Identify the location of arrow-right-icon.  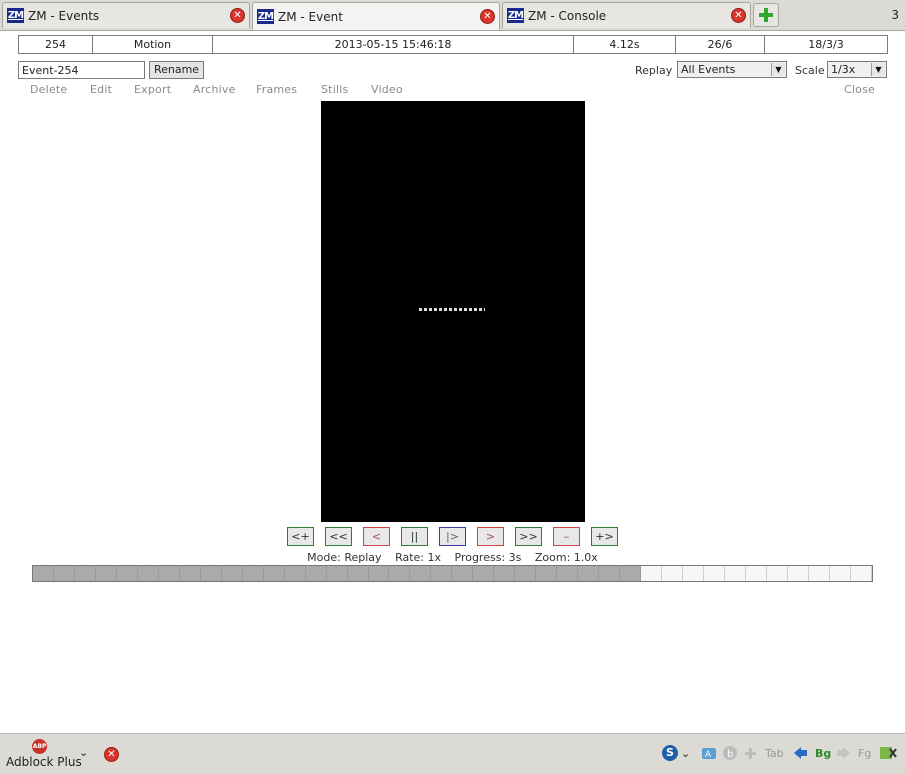
(844, 754).